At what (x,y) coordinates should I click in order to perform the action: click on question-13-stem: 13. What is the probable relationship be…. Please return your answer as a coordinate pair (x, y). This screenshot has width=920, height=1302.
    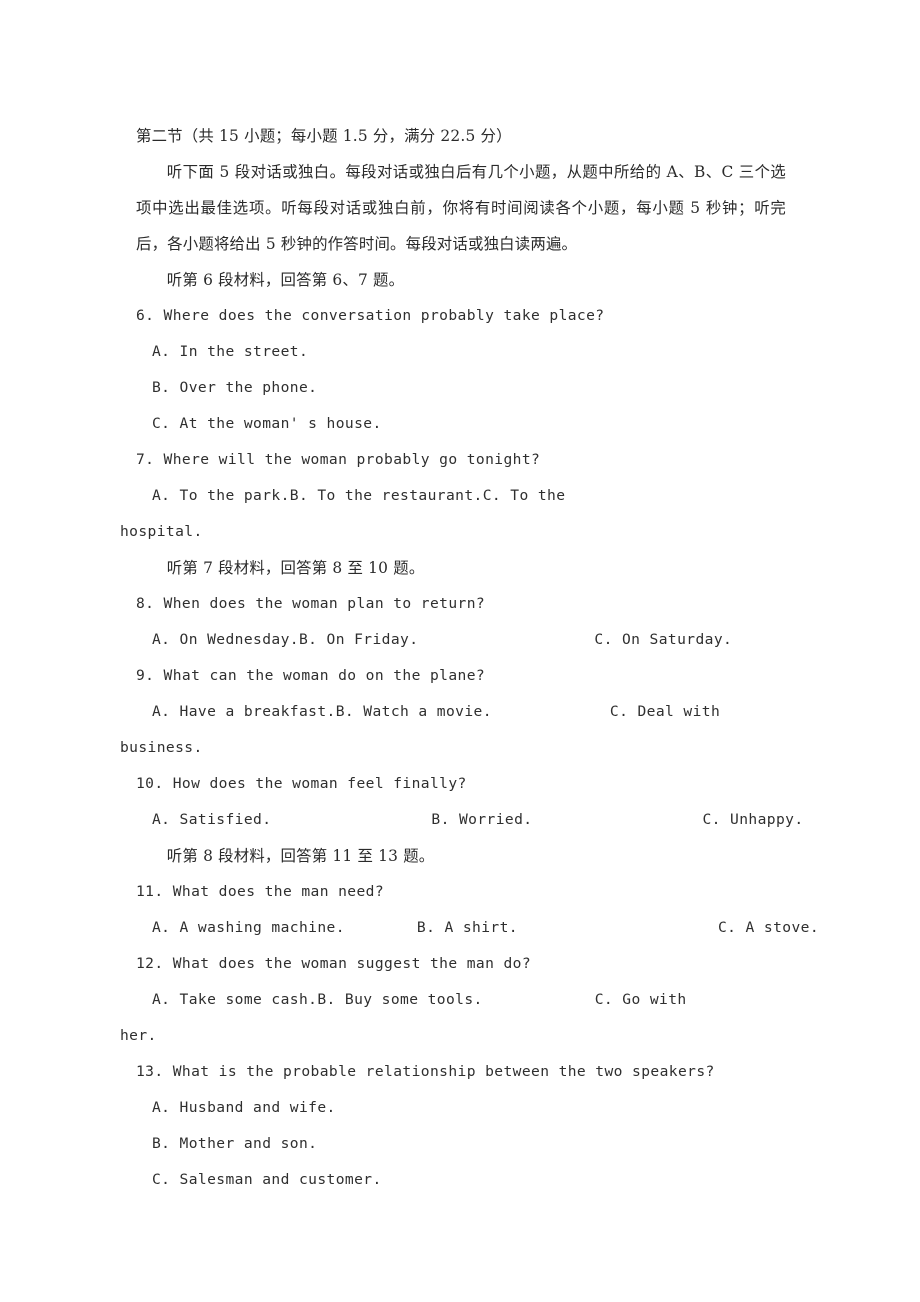
    Looking at the image, I should click on (425, 1071).